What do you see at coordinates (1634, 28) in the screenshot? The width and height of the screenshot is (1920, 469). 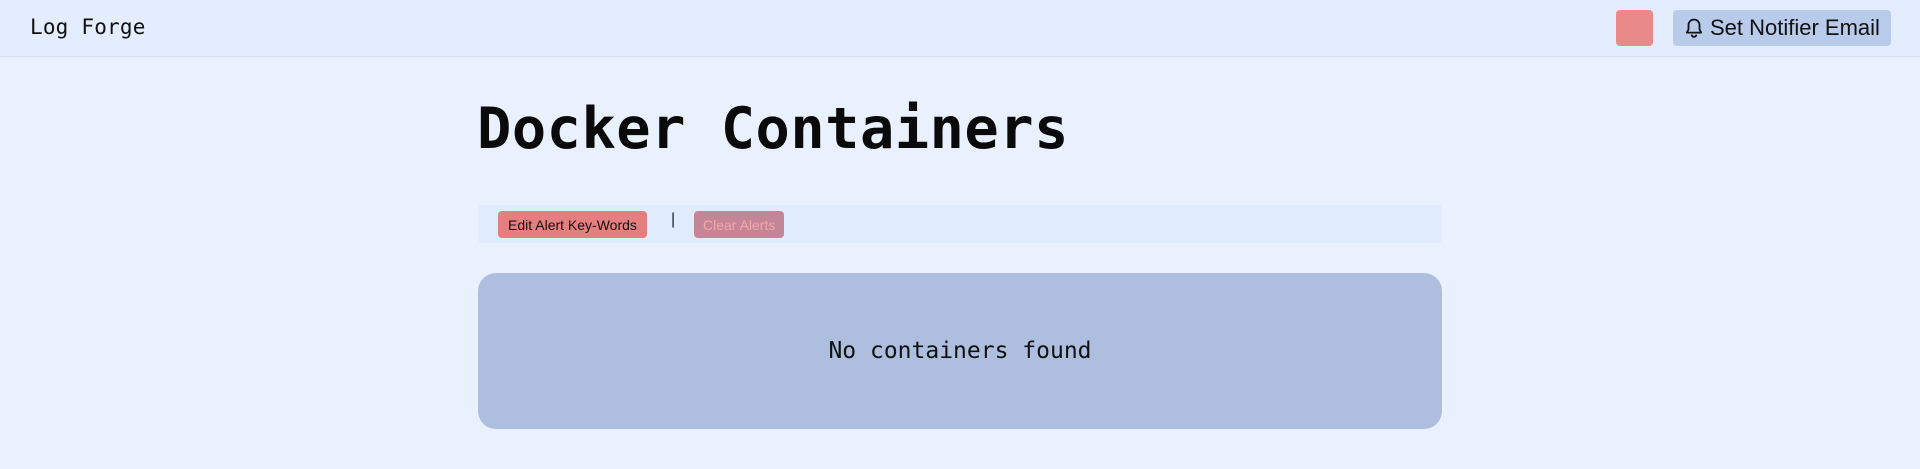 I see `status-indicator-button` at bounding box center [1634, 28].